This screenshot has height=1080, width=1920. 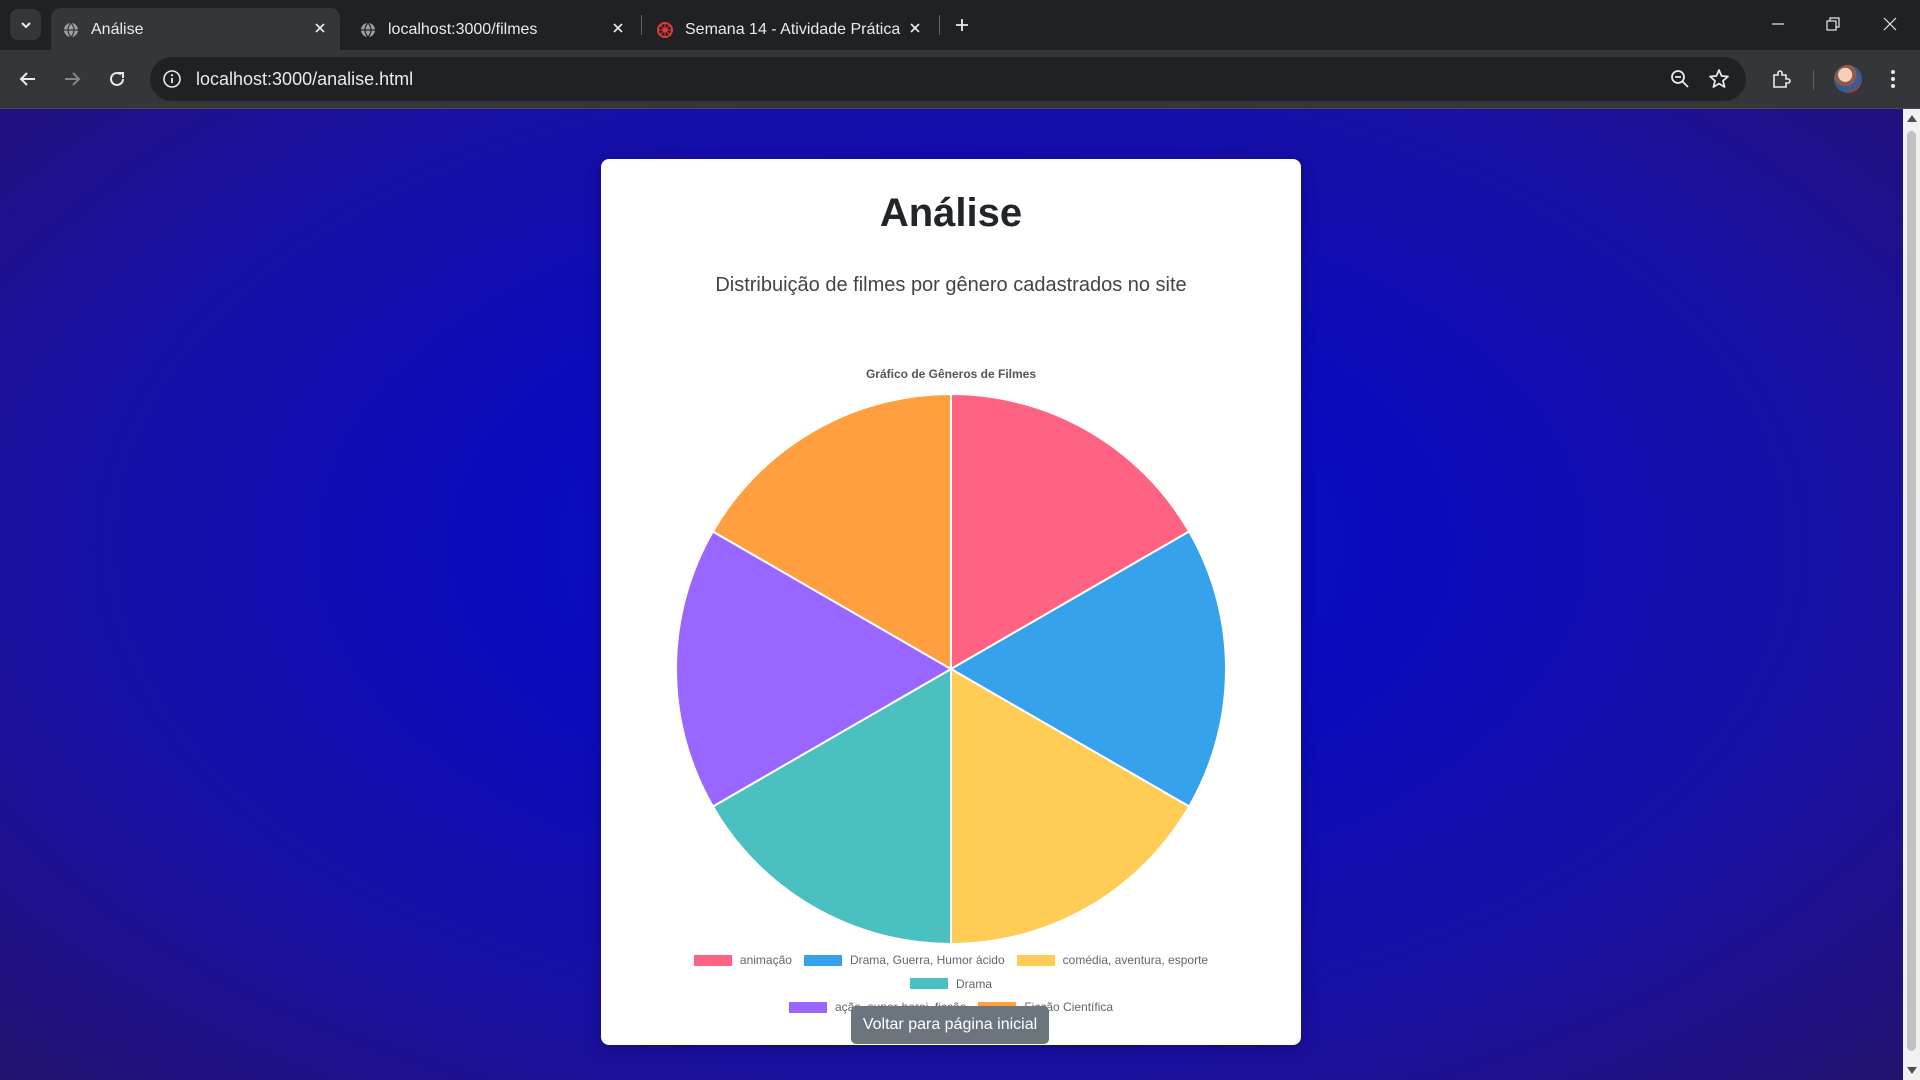 What do you see at coordinates (1680, 79) in the screenshot?
I see `zoom-out-icon` at bounding box center [1680, 79].